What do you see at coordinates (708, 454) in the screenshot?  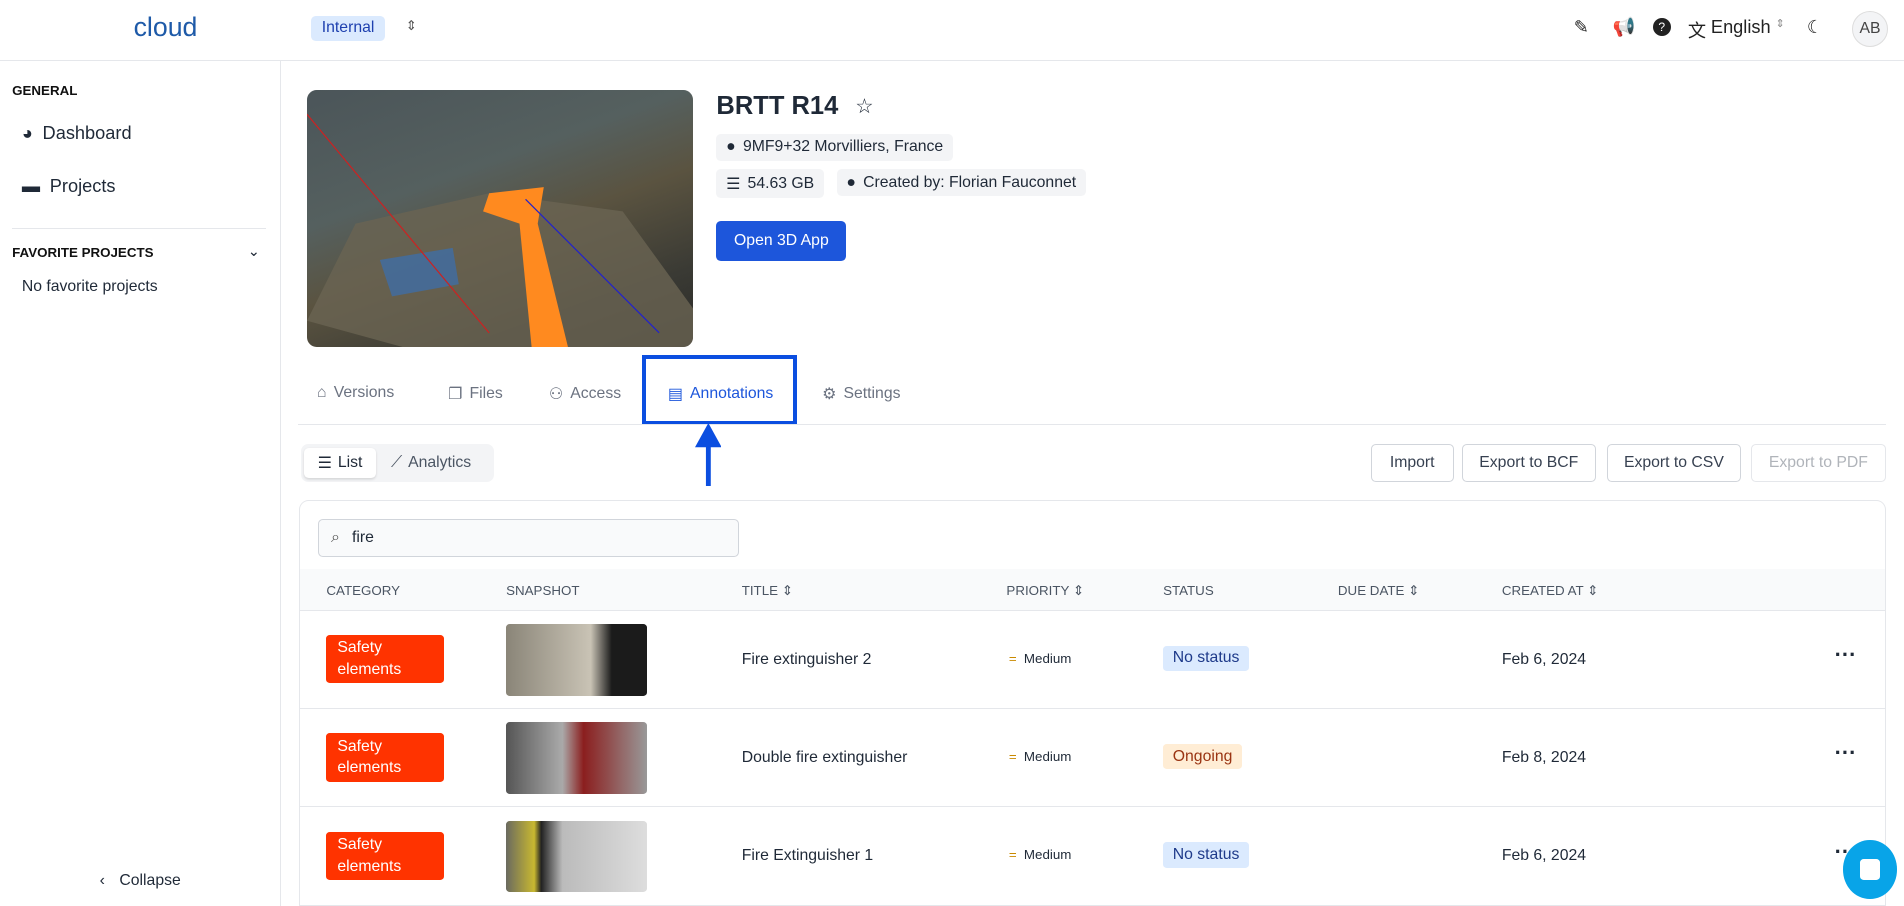 I see `arrow-up-icon` at bounding box center [708, 454].